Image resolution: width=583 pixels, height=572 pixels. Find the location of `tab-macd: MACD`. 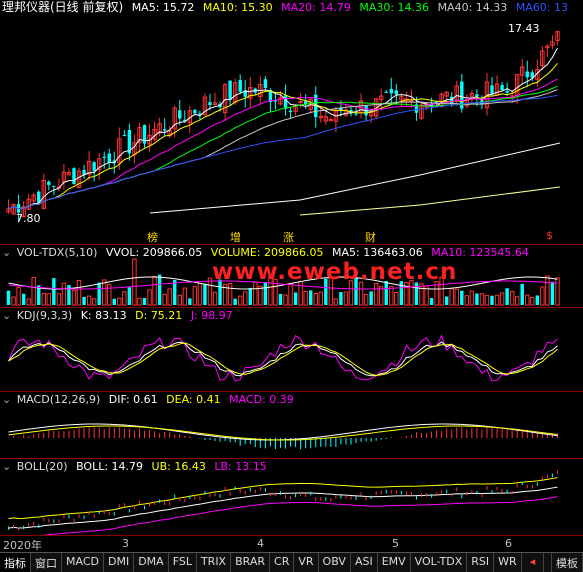

tab-macd: MACD is located at coordinates (83, 562).